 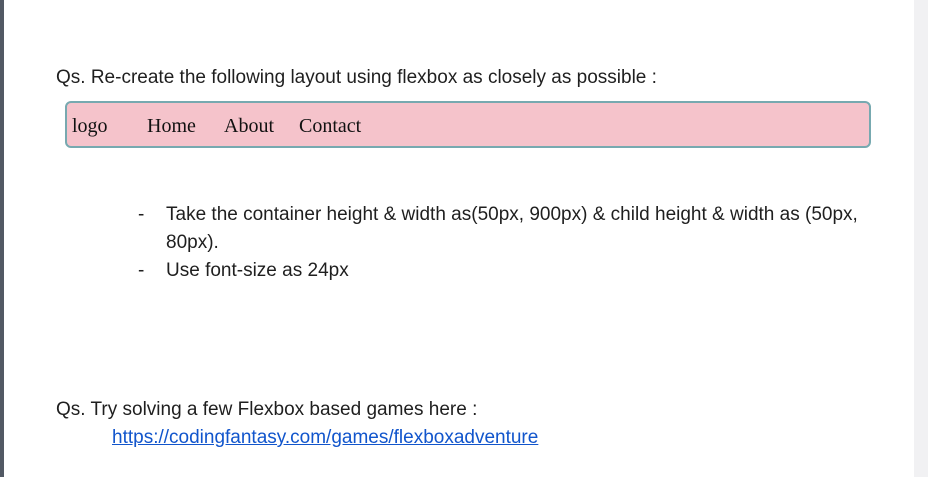 What do you see at coordinates (468, 124) in the screenshot?
I see `nav-demo-box: logo Home About Contact` at bounding box center [468, 124].